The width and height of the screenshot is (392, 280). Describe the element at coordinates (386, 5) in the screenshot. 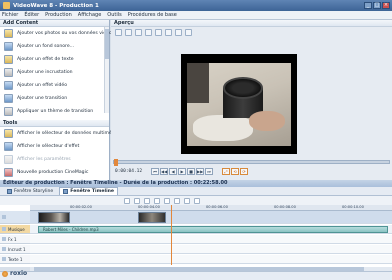

I see `close-button: ×` at that location.